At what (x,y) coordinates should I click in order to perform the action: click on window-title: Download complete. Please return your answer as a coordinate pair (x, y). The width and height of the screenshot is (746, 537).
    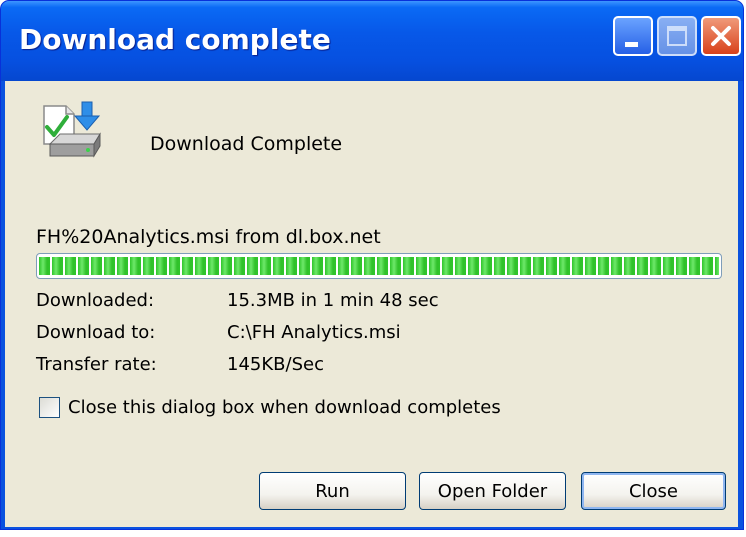
    Looking at the image, I should click on (175, 39).